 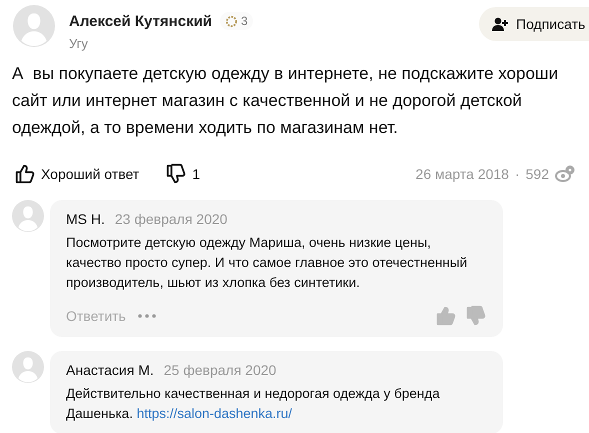 What do you see at coordinates (244, 21) in the screenshot?
I see `rating-value: 3` at bounding box center [244, 21].